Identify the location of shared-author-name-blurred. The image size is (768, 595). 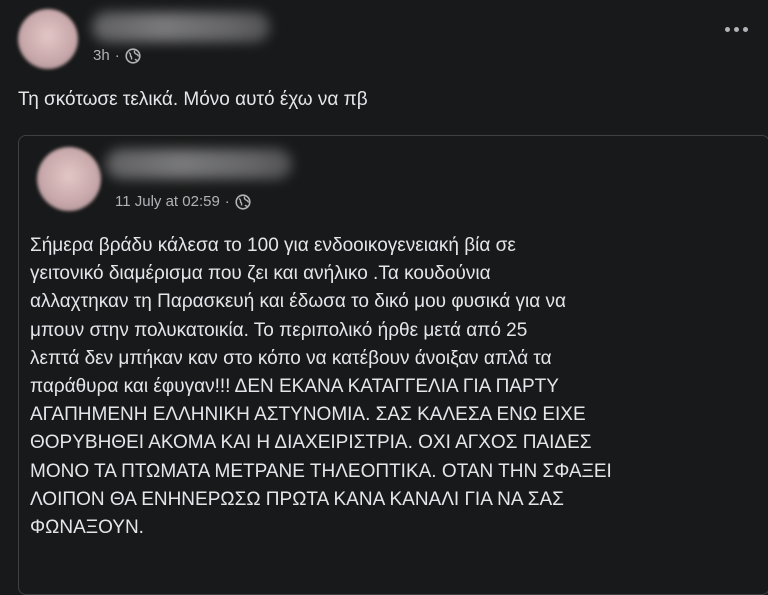
(199, 164).